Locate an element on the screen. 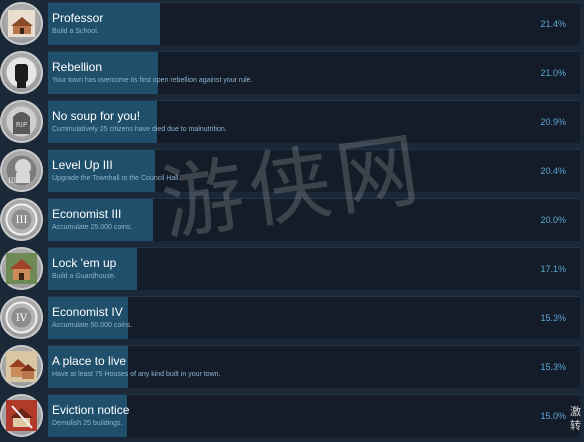 This screenshot has width=584, height=442. unlock-percent: 21.4% is located at coordinates (553, 24).